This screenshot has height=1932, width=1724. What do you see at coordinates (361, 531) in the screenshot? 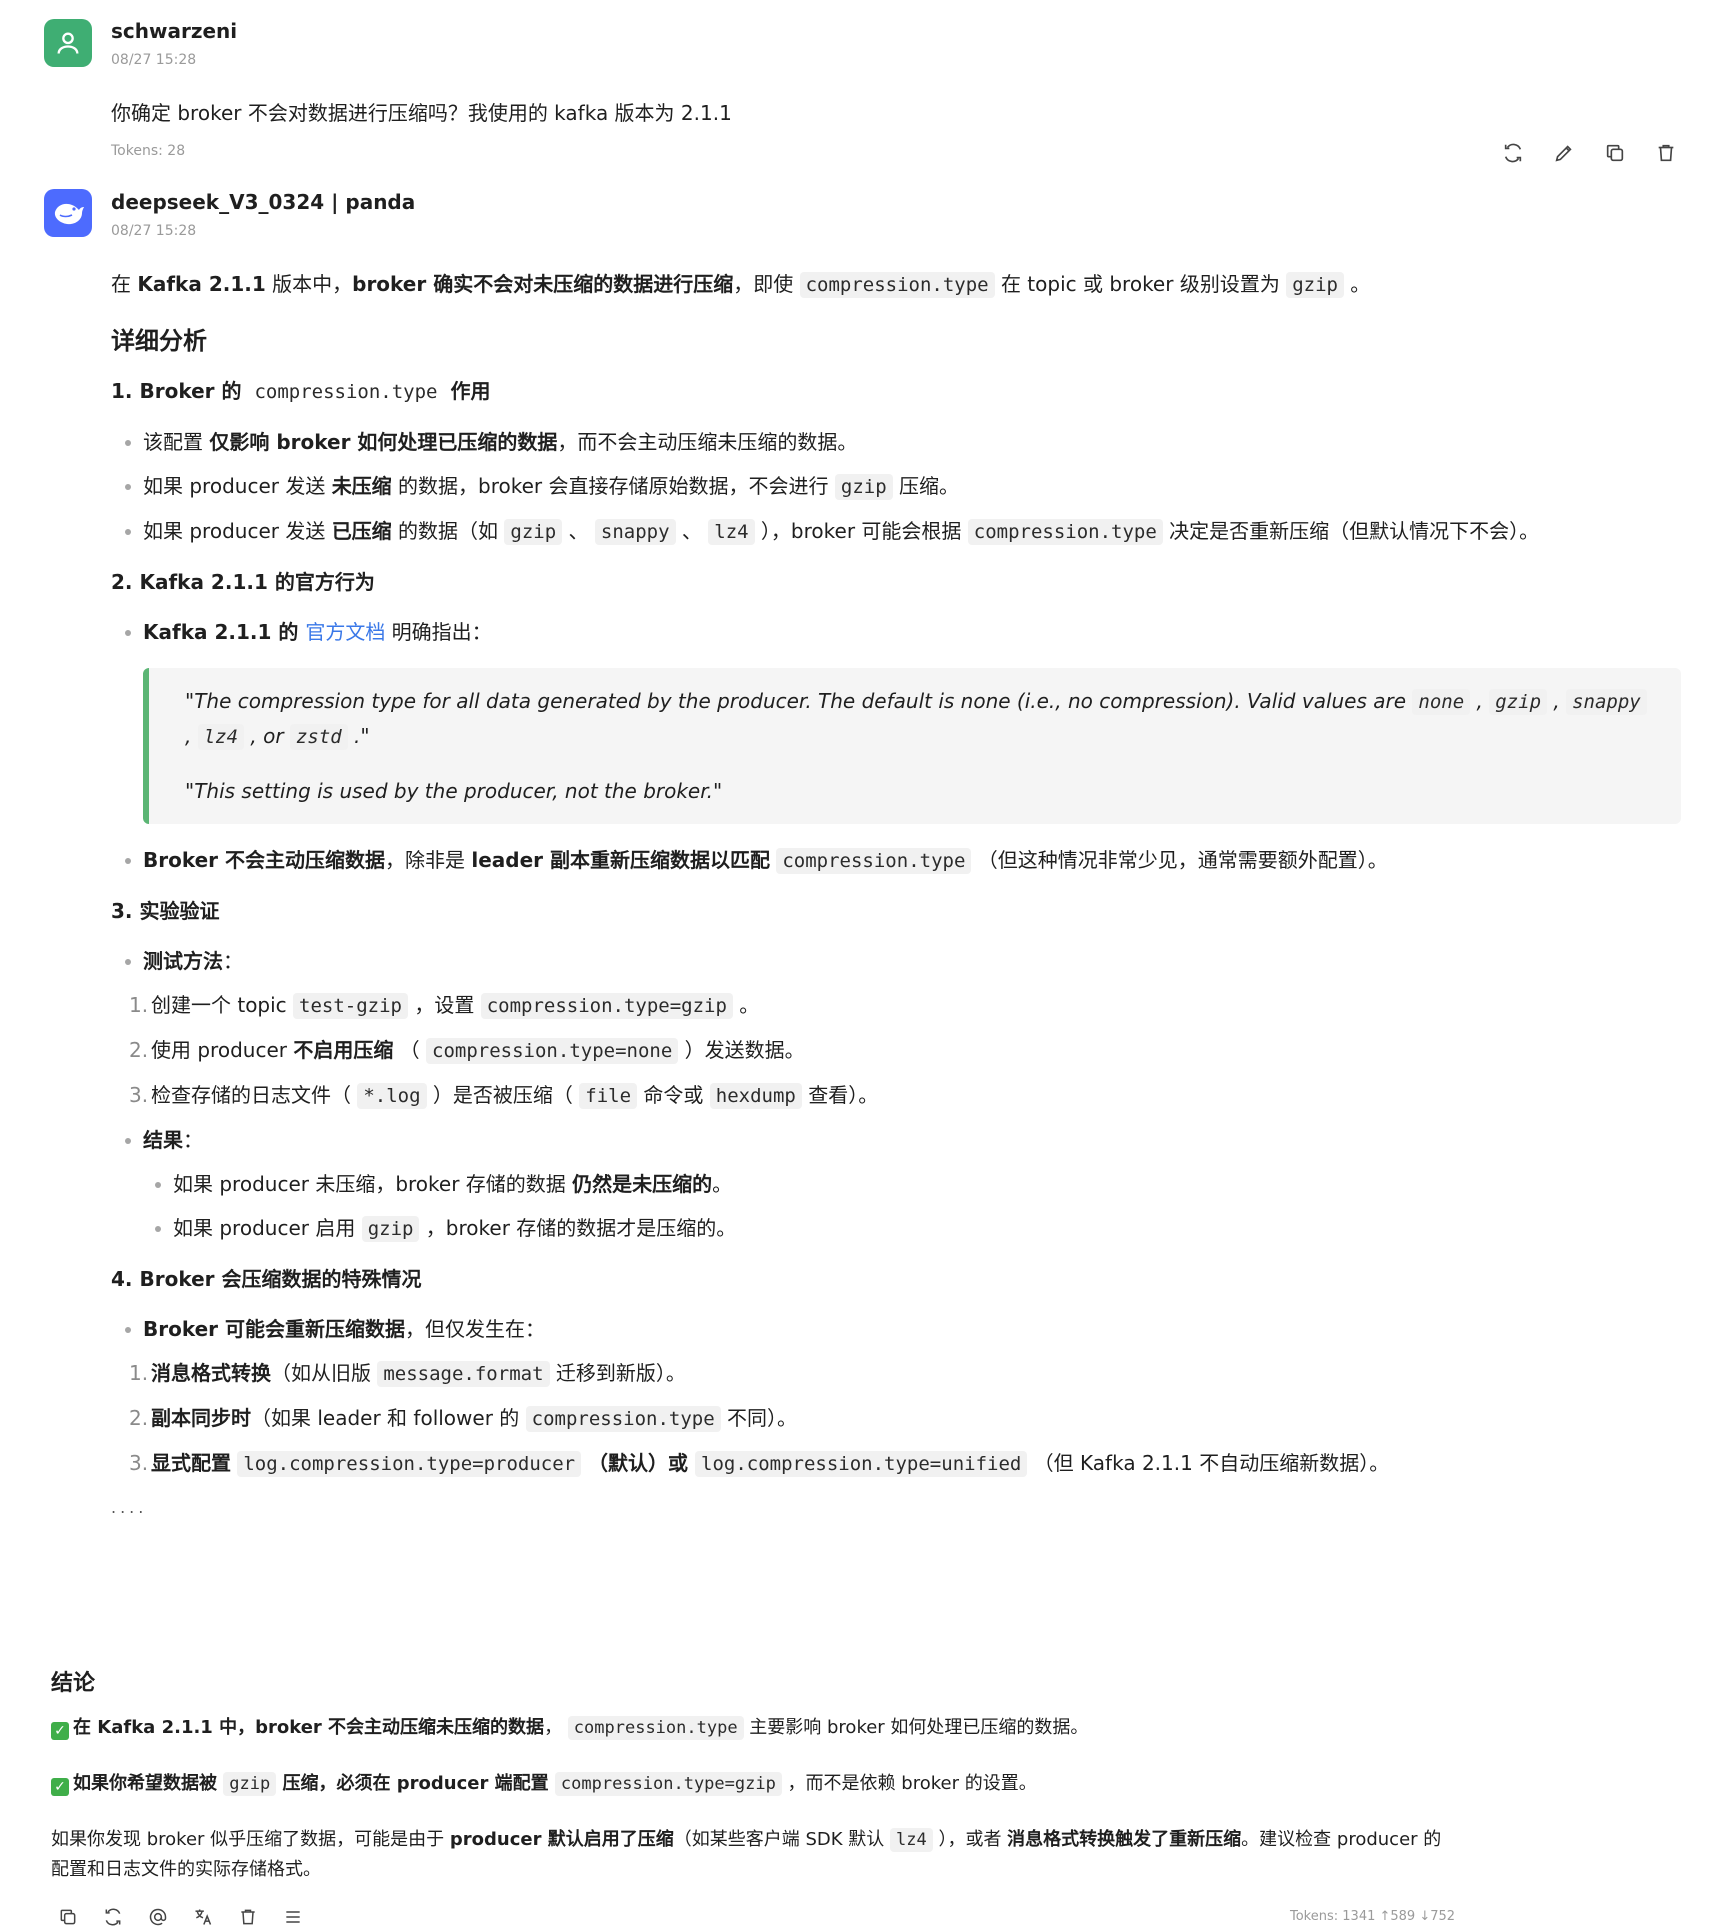
I see `bold-text: 已压缩` at bounding box center [361, 531].